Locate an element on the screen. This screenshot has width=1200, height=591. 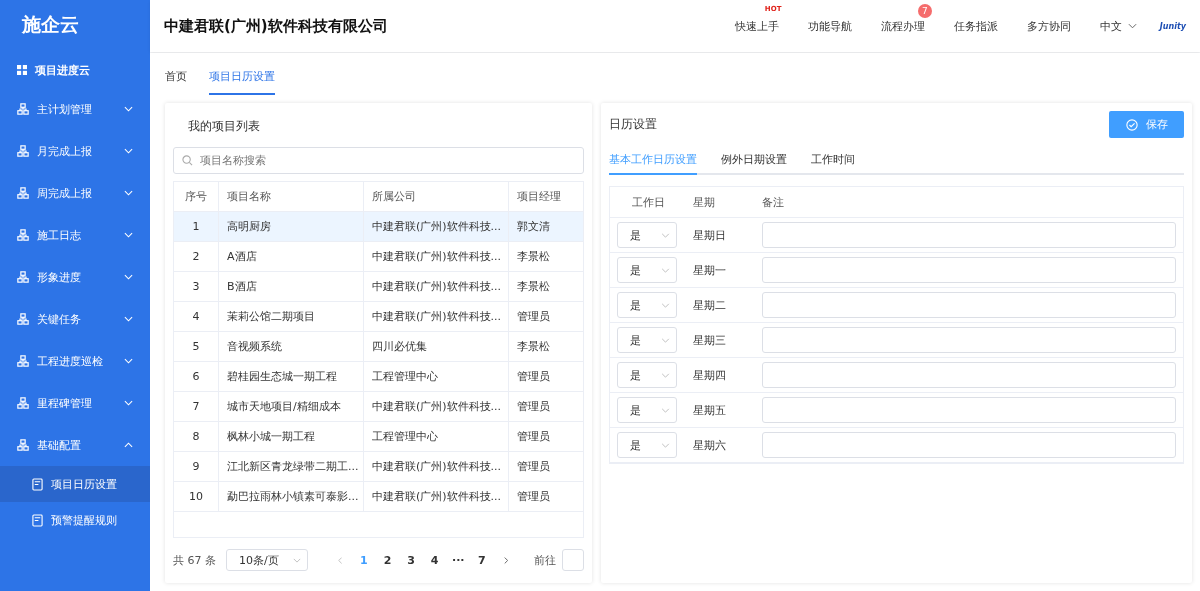
table-cell: 高明厨房 is located at coordinates (291, 226).